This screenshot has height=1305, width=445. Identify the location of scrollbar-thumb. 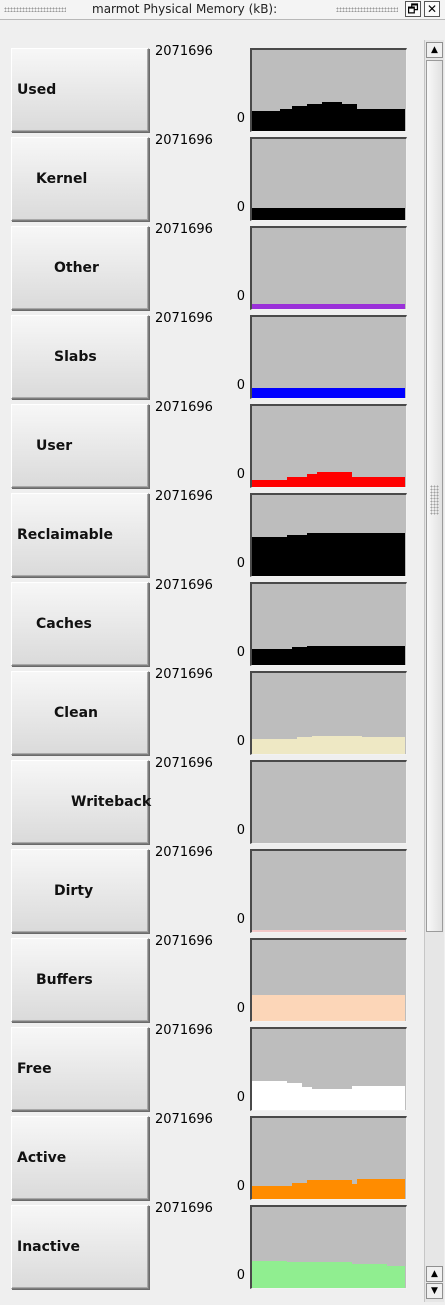
(434, 496).